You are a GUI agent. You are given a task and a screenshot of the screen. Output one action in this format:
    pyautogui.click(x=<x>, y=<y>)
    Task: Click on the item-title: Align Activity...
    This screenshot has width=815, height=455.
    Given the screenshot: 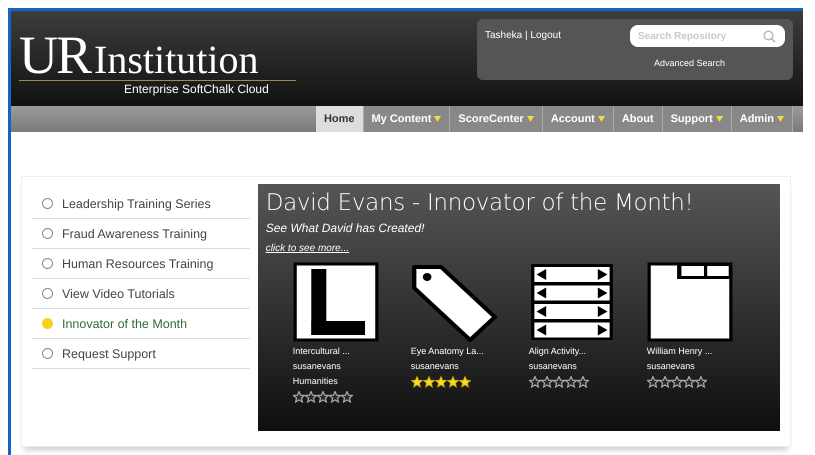 What is the action you would take?
    pyautogui.click(x=557, y=351)
    